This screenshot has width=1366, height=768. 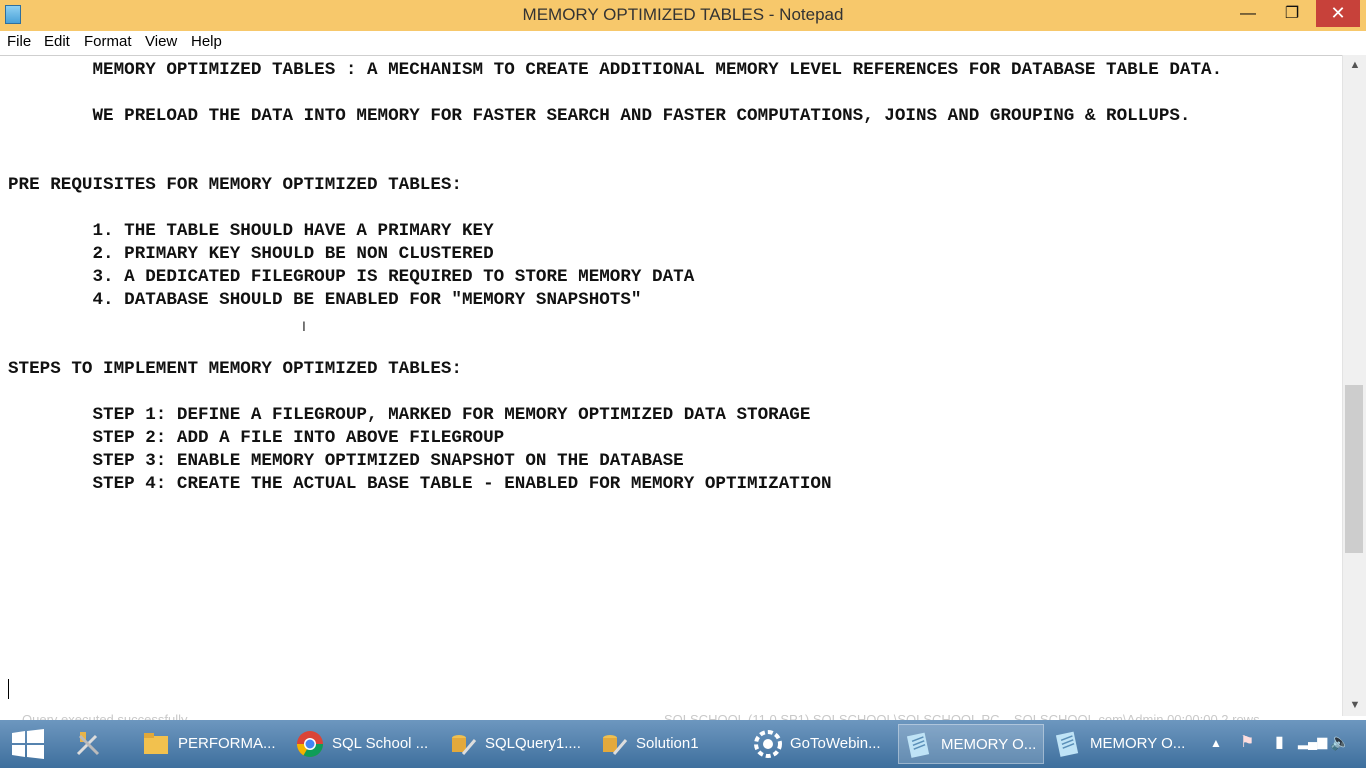 What do you see at coordinates (156, 743) in the screenshot?
I see `folder-icon` at bounding box center [156, 743].